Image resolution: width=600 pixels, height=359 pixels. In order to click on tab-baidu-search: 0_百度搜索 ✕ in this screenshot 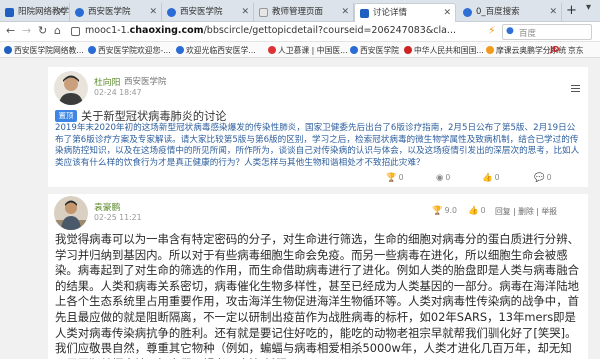, I will do `click(510, 12)`.